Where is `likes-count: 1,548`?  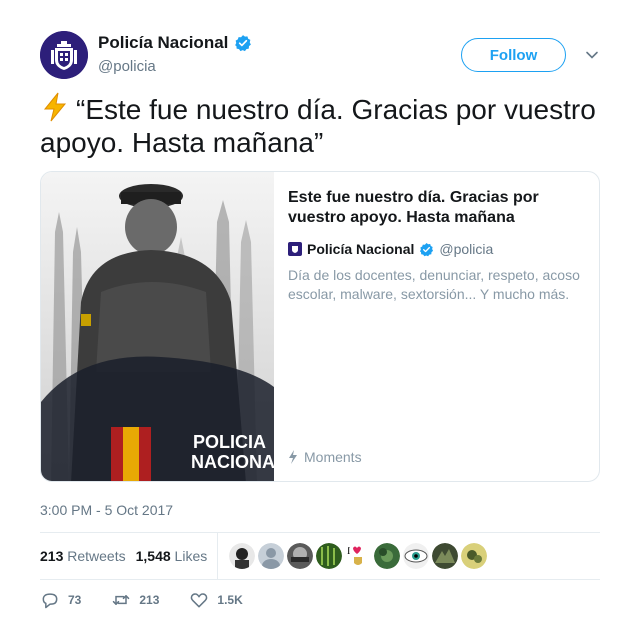
likes-count: 1,548 is located at coordinates (153, 556).